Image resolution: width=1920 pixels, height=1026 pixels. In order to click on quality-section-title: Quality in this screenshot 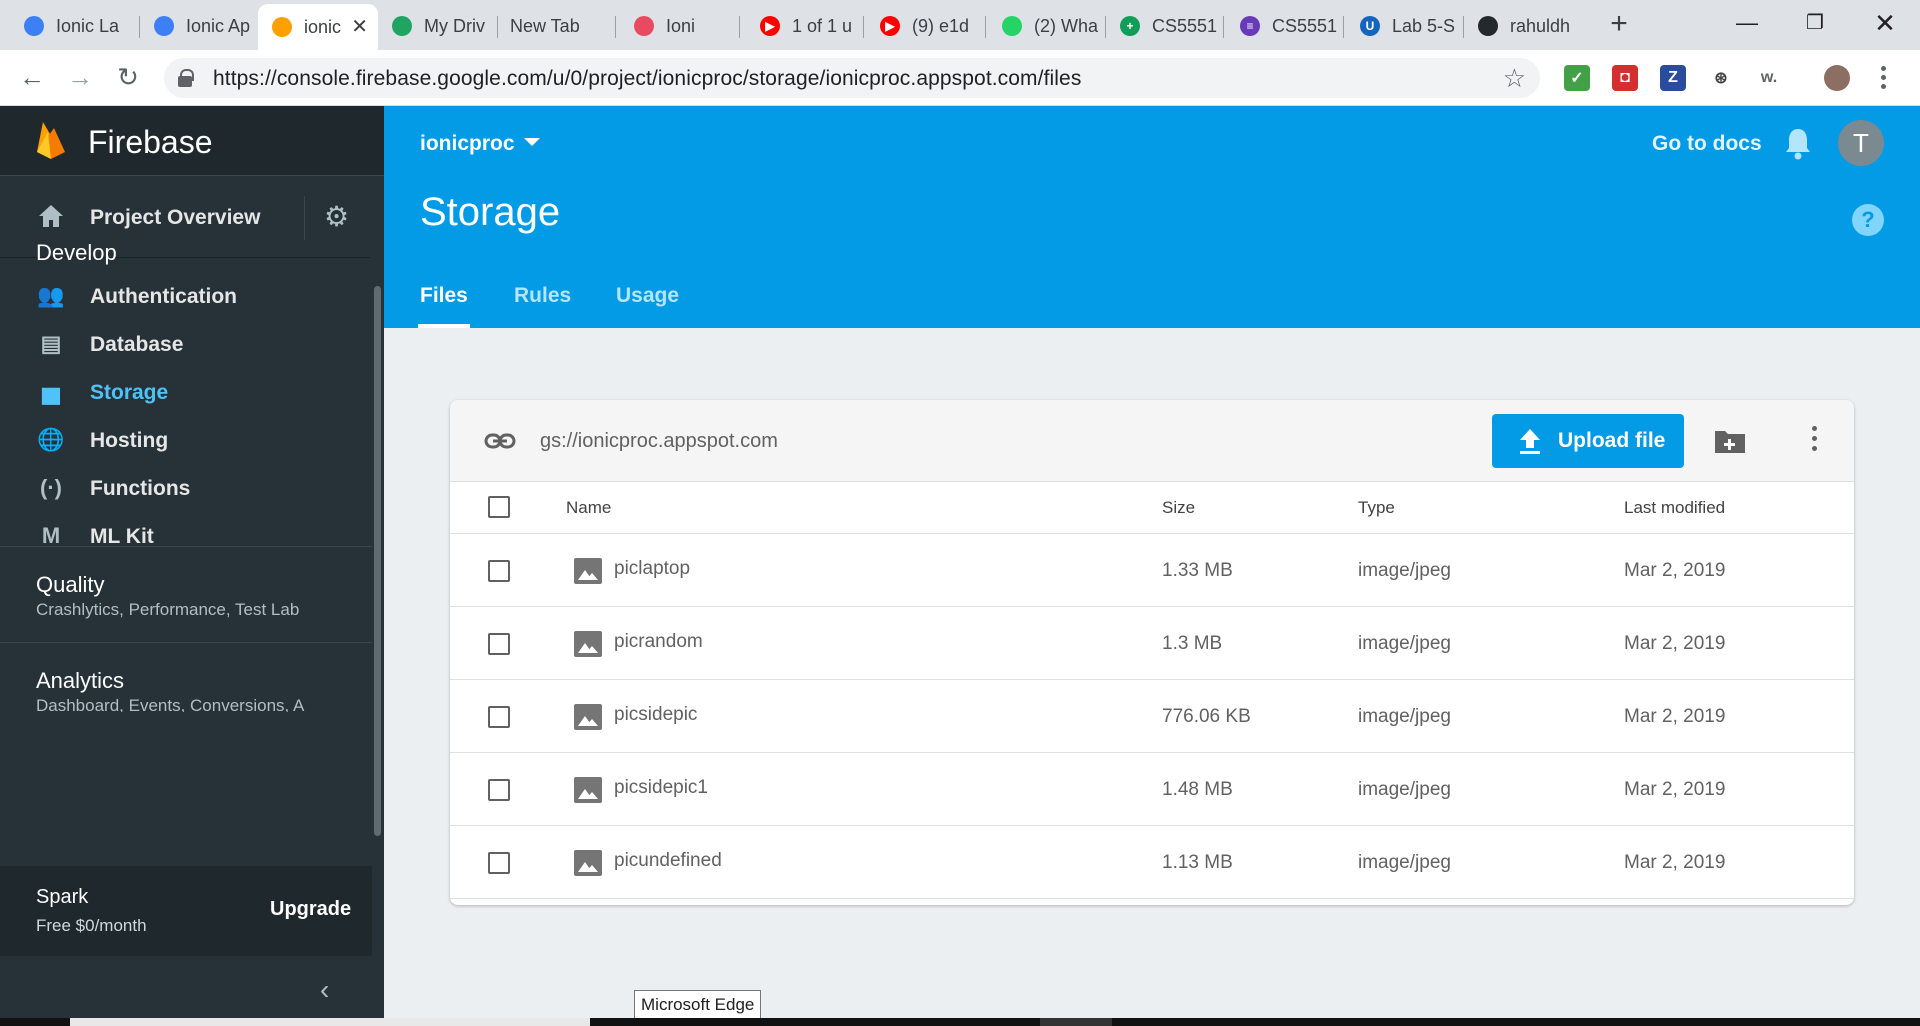, I will do `click(70, 585)`.